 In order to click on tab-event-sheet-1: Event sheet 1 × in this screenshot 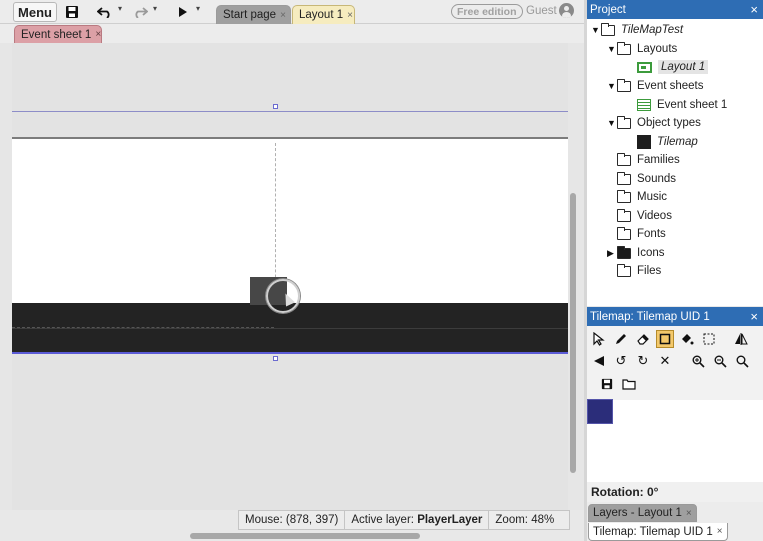, I will do `click(58, 34)`.